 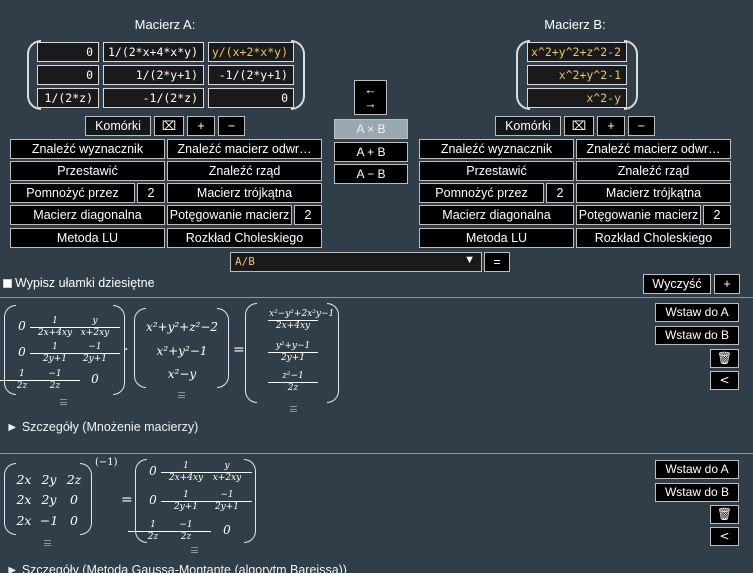 What do you see at coordinates (153, 98) in the screenshot?
I see `matrix-a-cell: -1/(2*z)` at bounding box center [153, 98].